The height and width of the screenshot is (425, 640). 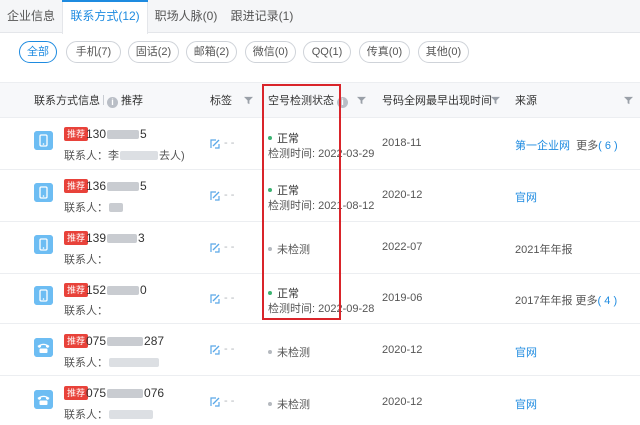 I want to click on phone-number: 075 287, so click(x=125, y=341).